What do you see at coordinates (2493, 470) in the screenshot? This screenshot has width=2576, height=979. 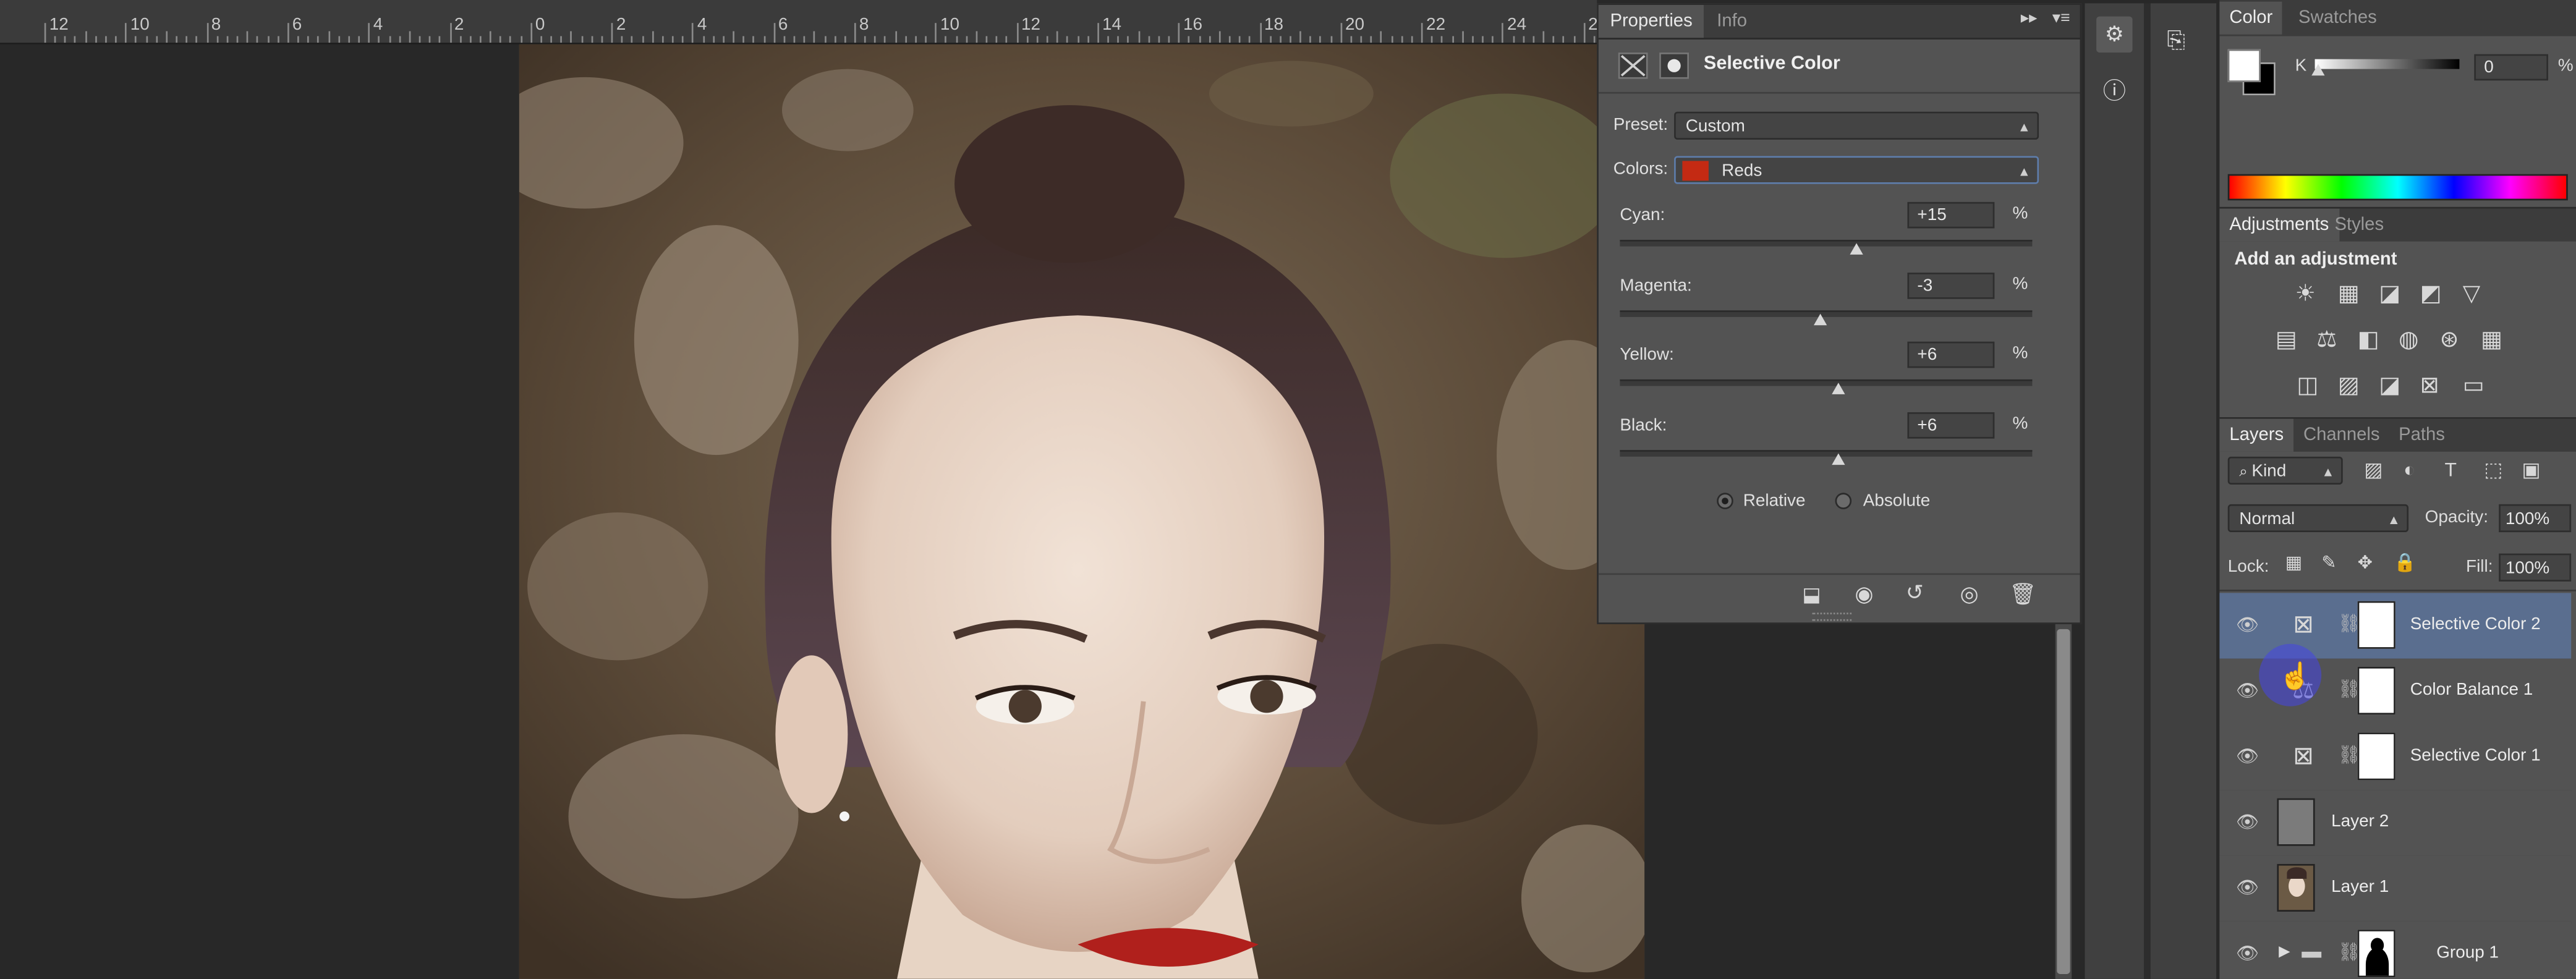 I see `shape-filter-icon: ⬚` at bounding box center [2493, 470].